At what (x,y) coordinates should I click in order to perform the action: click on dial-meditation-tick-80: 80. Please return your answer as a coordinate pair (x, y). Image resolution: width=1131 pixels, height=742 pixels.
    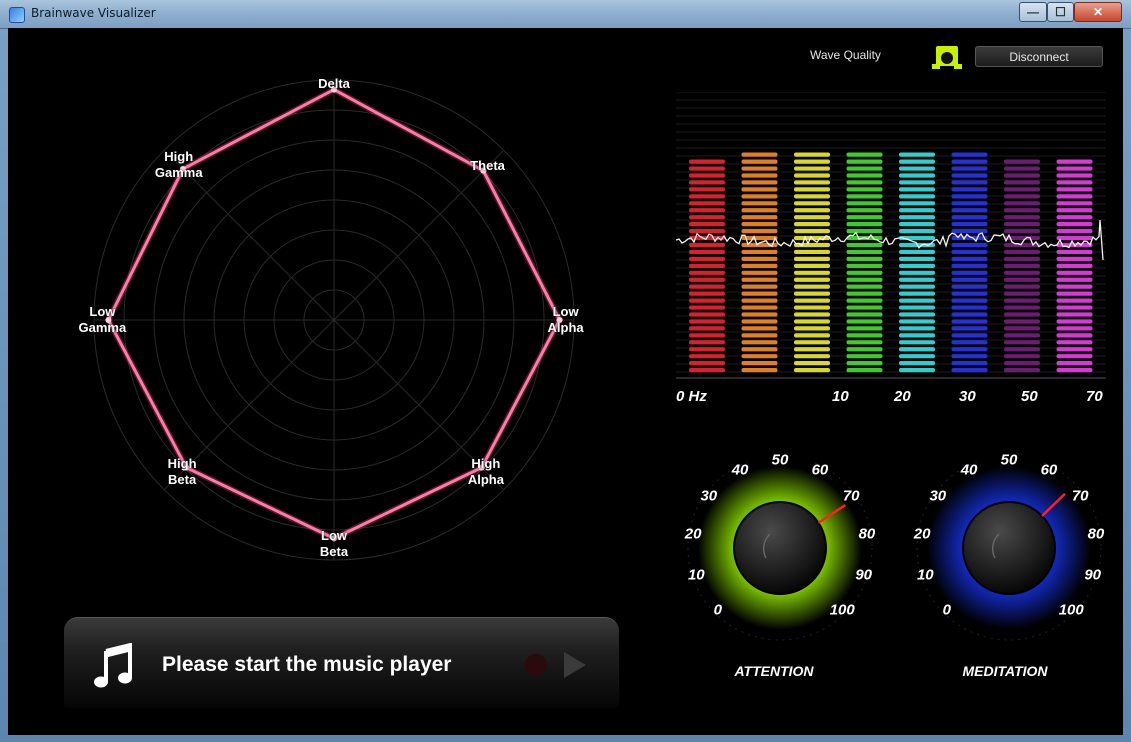
    Looking at the image, I should click on (1096, 534).